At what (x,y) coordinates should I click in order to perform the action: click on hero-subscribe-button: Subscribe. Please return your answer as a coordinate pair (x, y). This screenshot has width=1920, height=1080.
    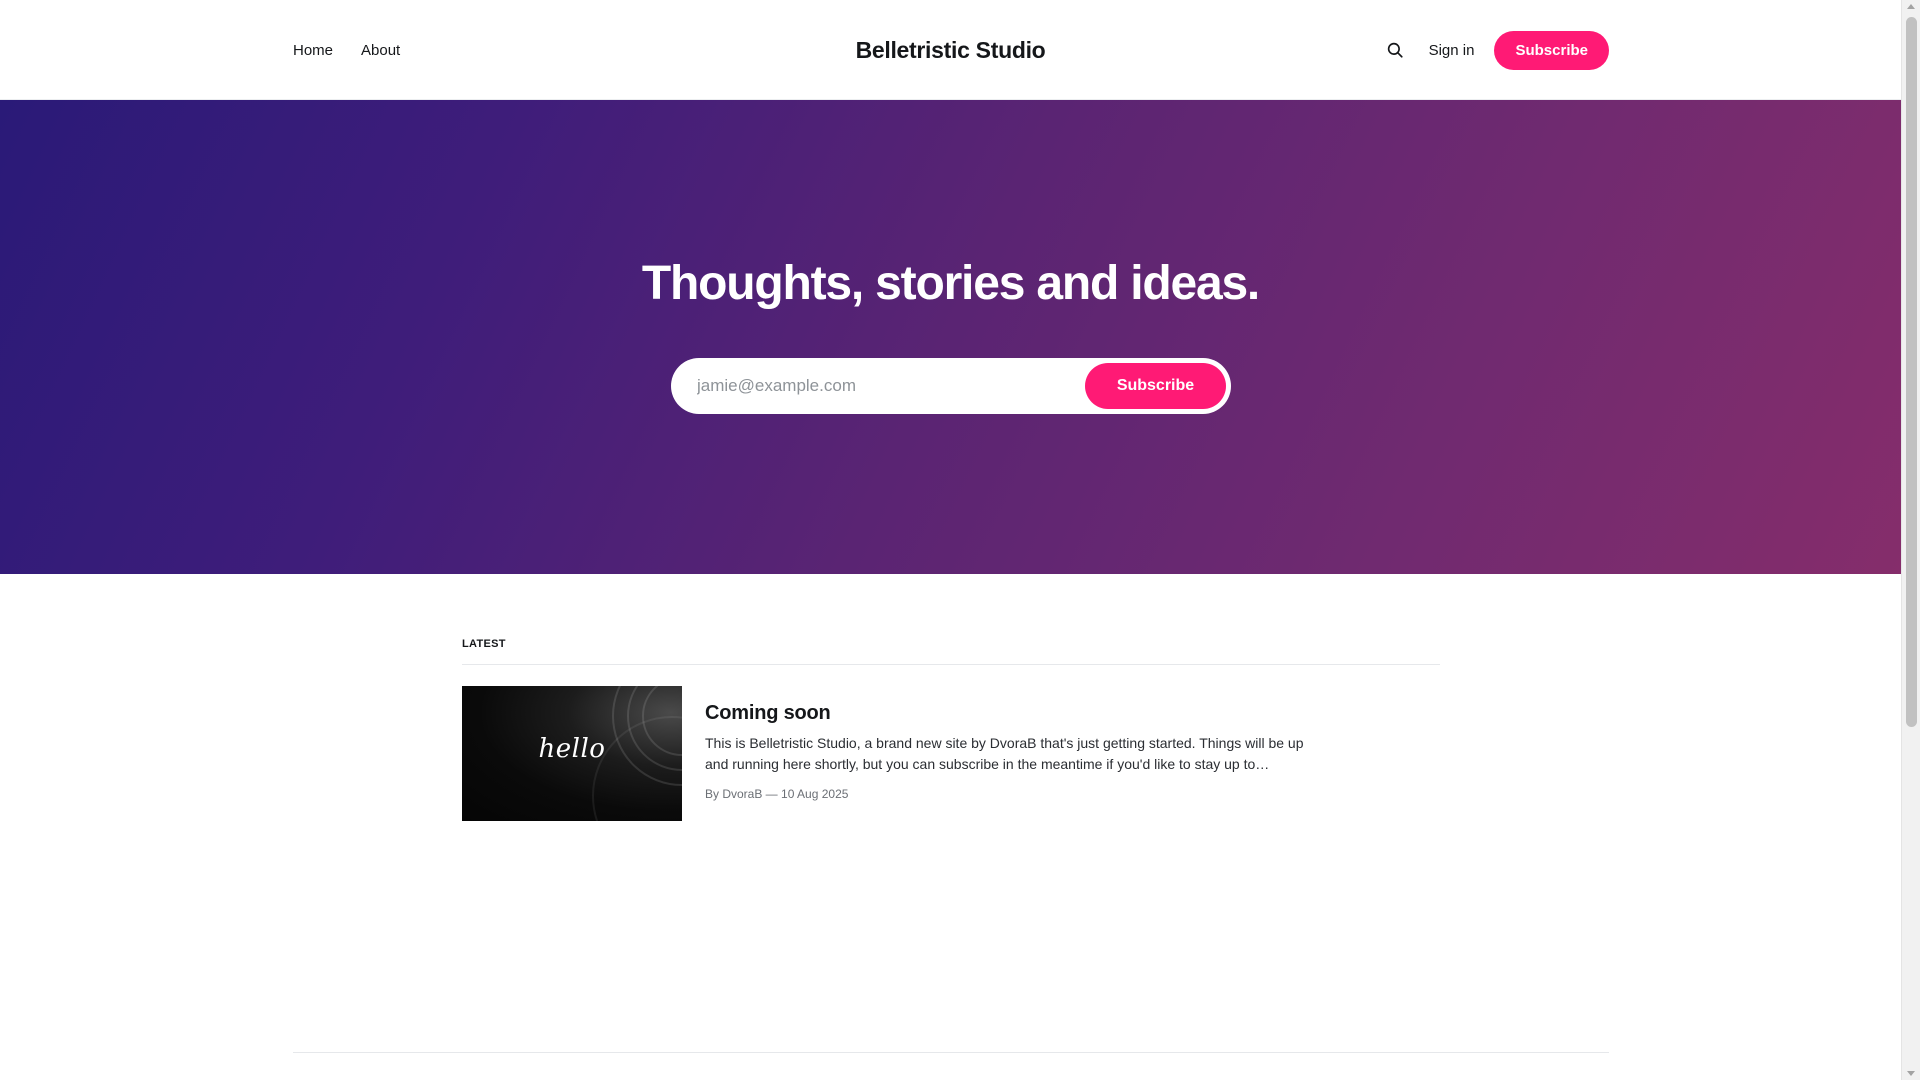
    Looking at the image, I should click on (1155, 386).